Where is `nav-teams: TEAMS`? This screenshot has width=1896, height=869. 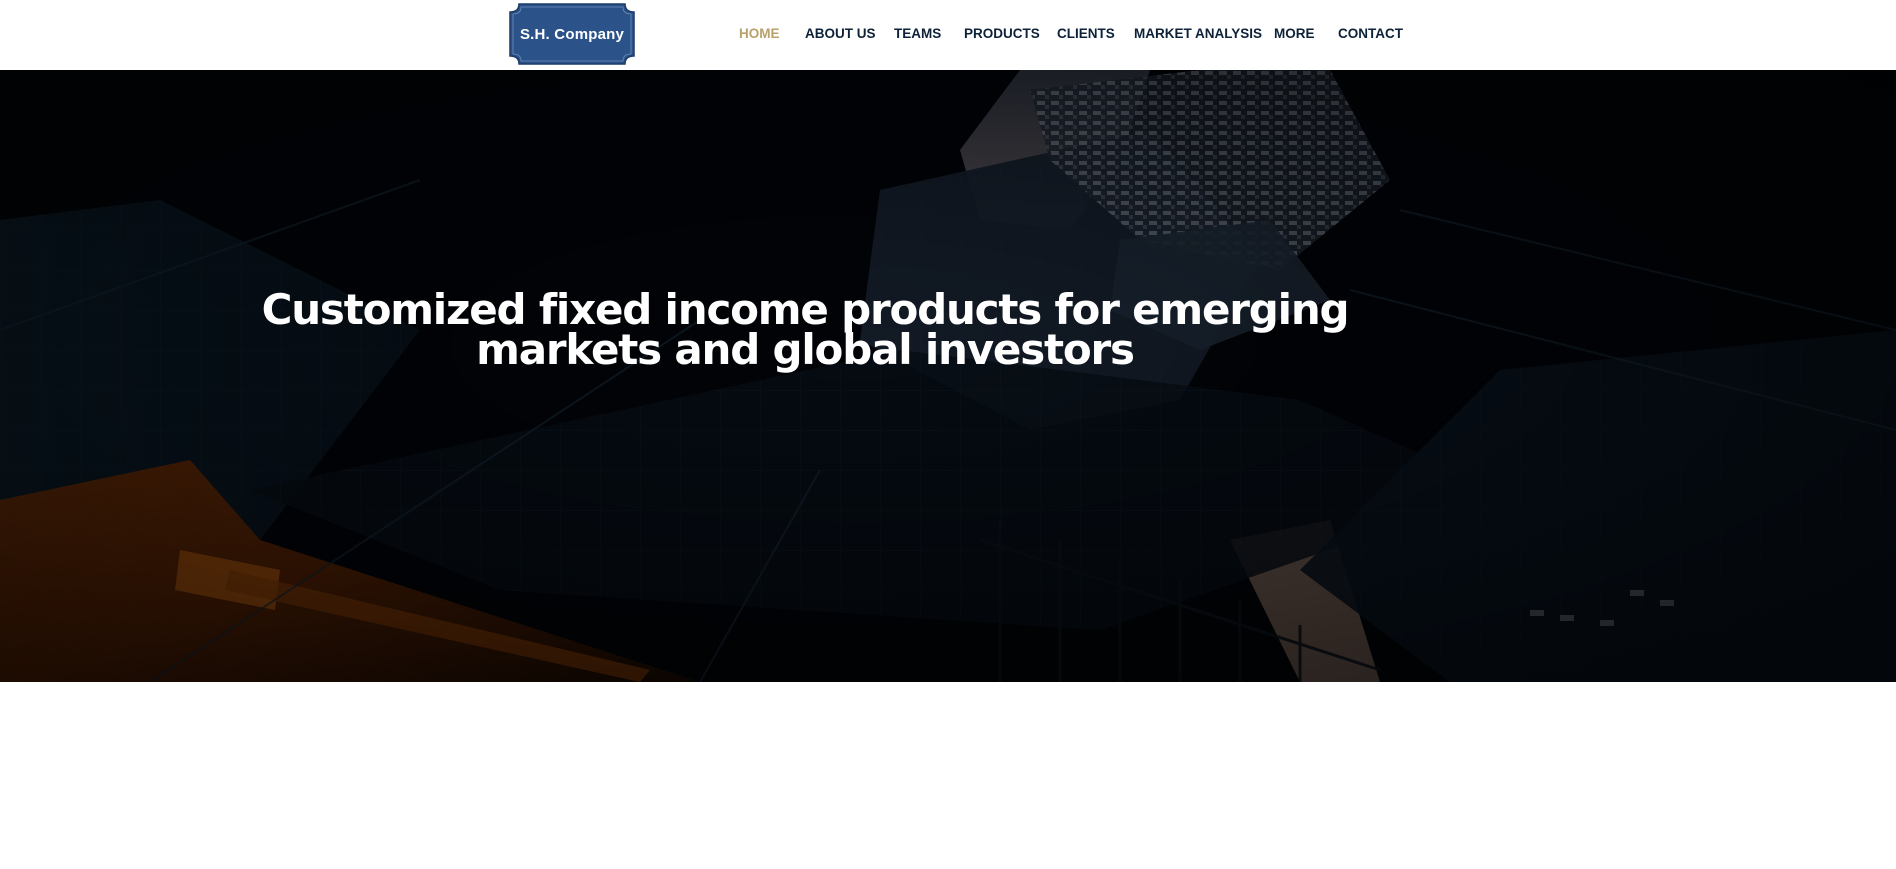
nav-teams: TEAMS is located at coordinates (917, 34).